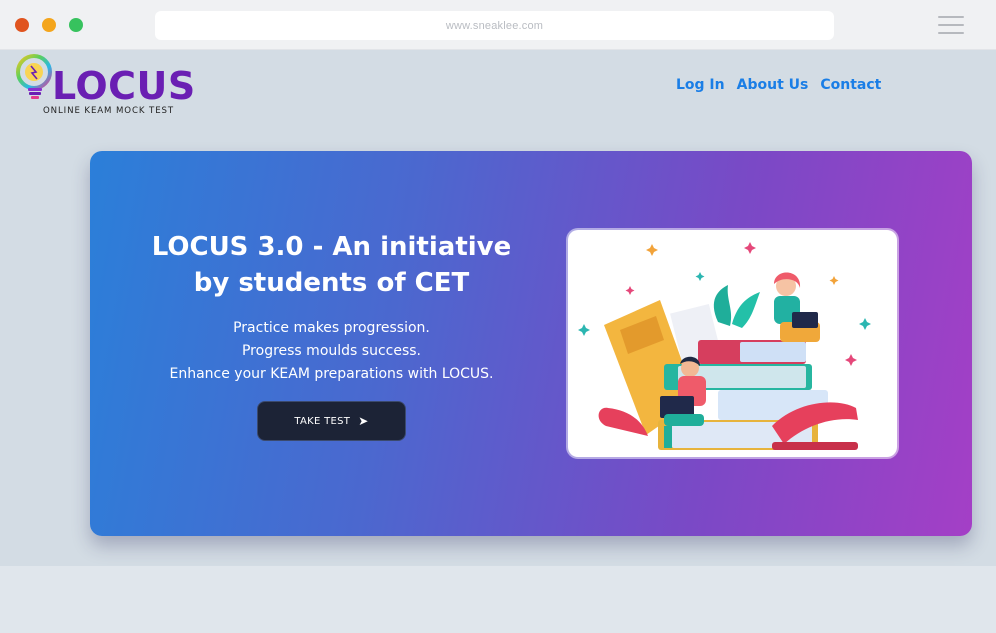 The width and height of the screenshot is (996, 633). I want to click on menu-icon, so click(951, 25).